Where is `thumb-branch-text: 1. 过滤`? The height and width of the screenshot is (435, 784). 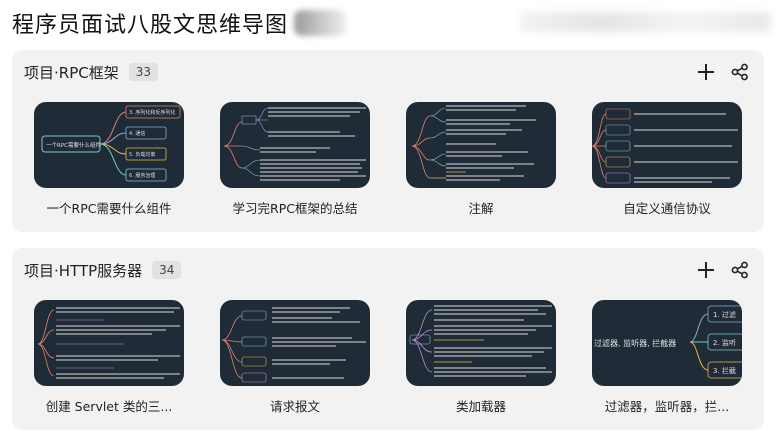
thumb-branch-text: 1. 过滤 is located at coordinates (724, 314).